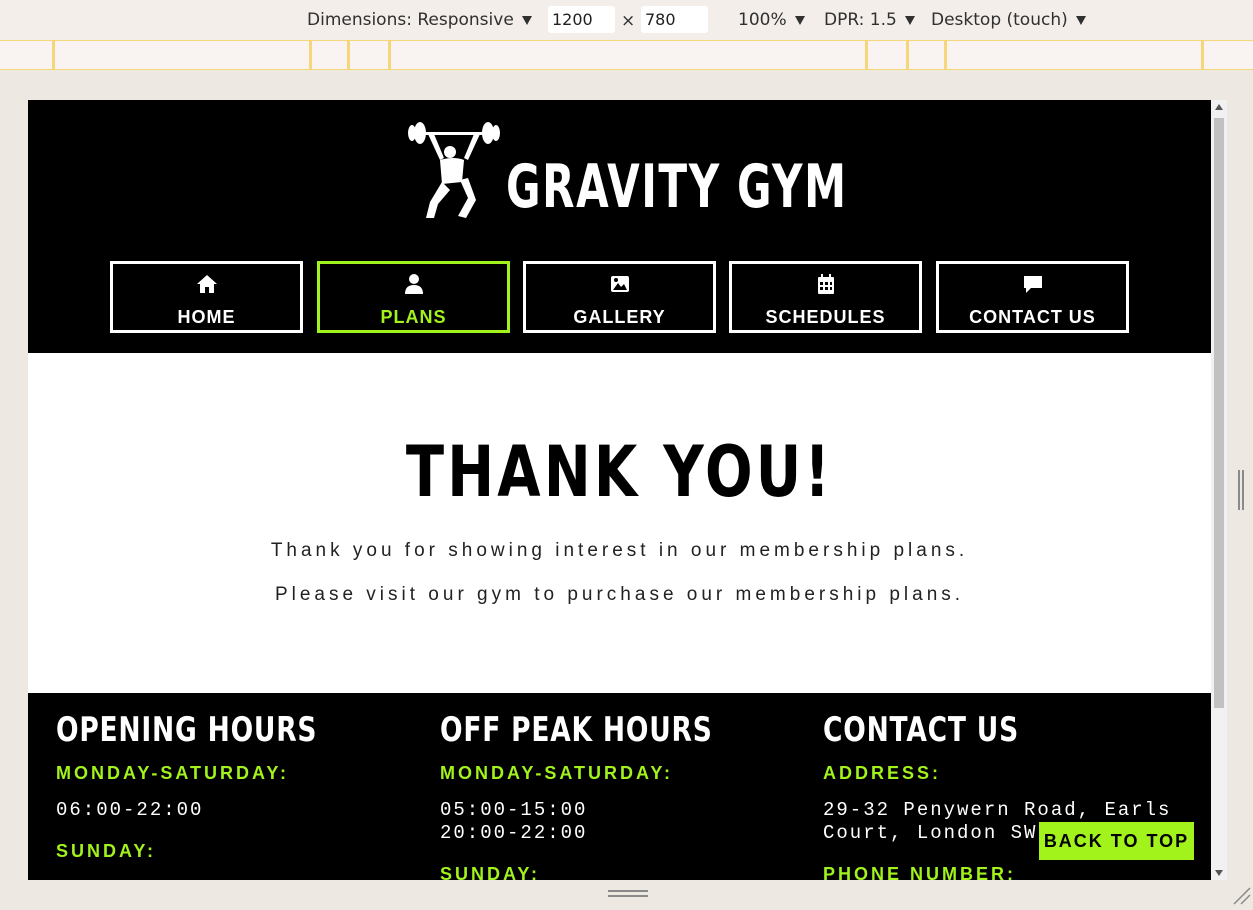 The height and width of the screenshot is (910, 1253). Describe the element at coordinates (674, 19) in the screenshot. I see `height-input: 780` at that location.